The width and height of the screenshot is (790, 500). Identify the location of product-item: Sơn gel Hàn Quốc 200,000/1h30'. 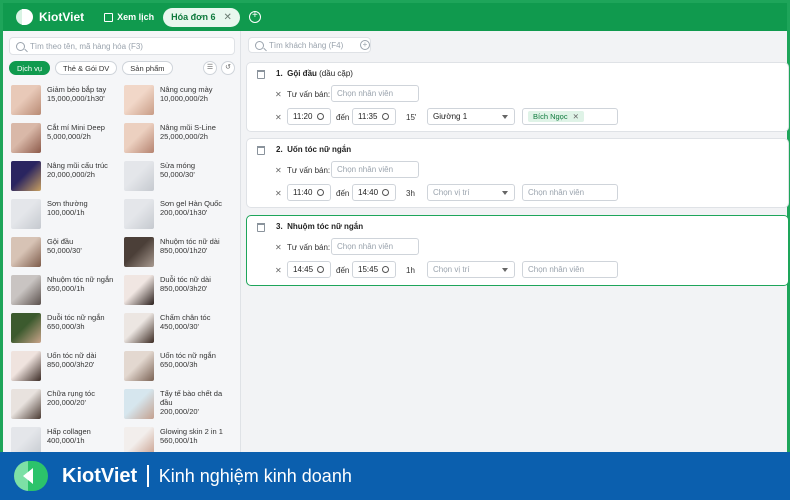
(180, 216).